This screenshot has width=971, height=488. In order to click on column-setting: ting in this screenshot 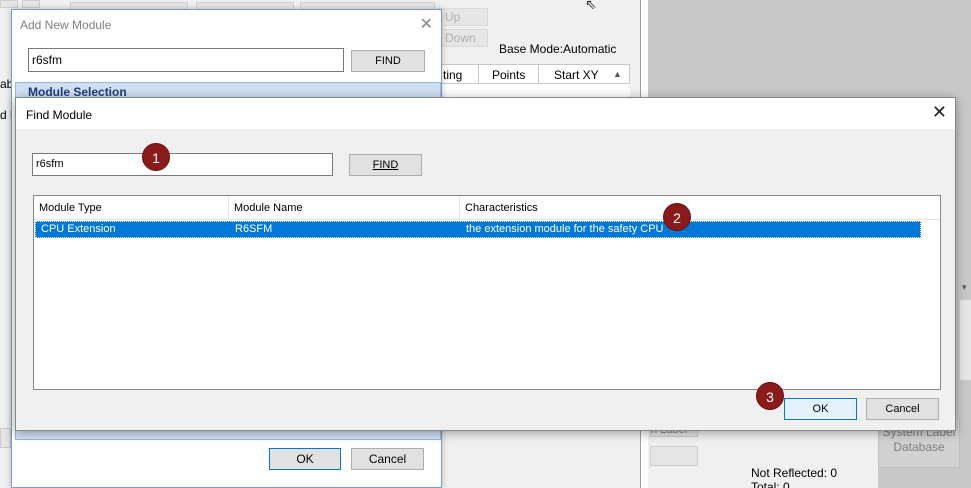, I will do `click(453, 75)`.